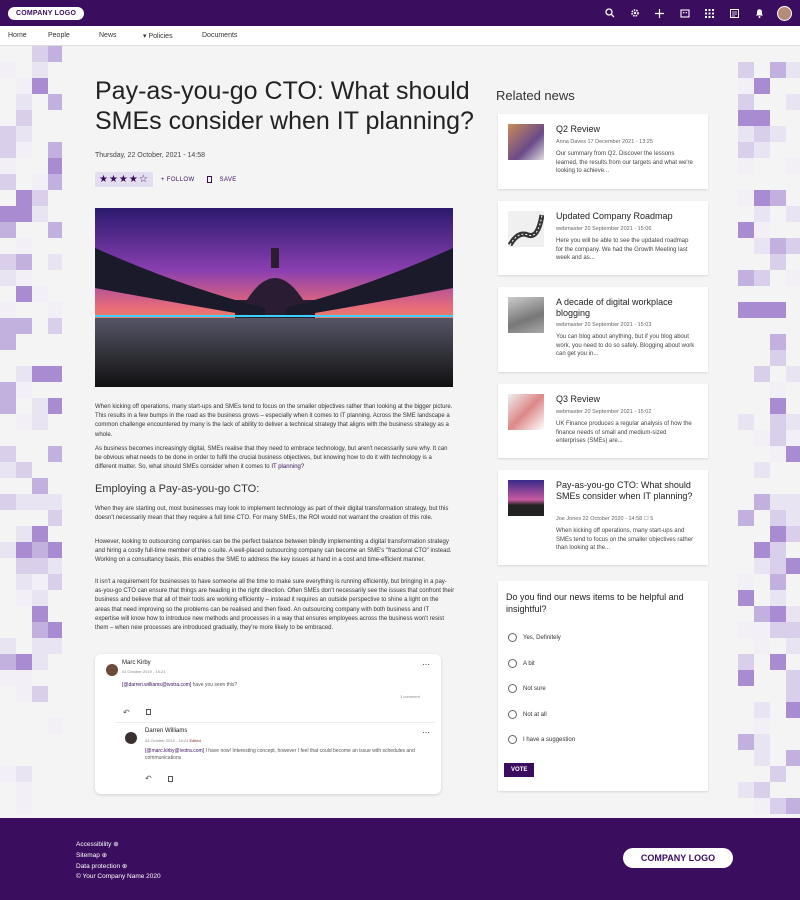 The width and height of the screenshot is (800, 900). Describe the element at coordinates (91, 855) in the screenshot. I see `footer-sitemap-link: Sitemap ⊕` at that location.